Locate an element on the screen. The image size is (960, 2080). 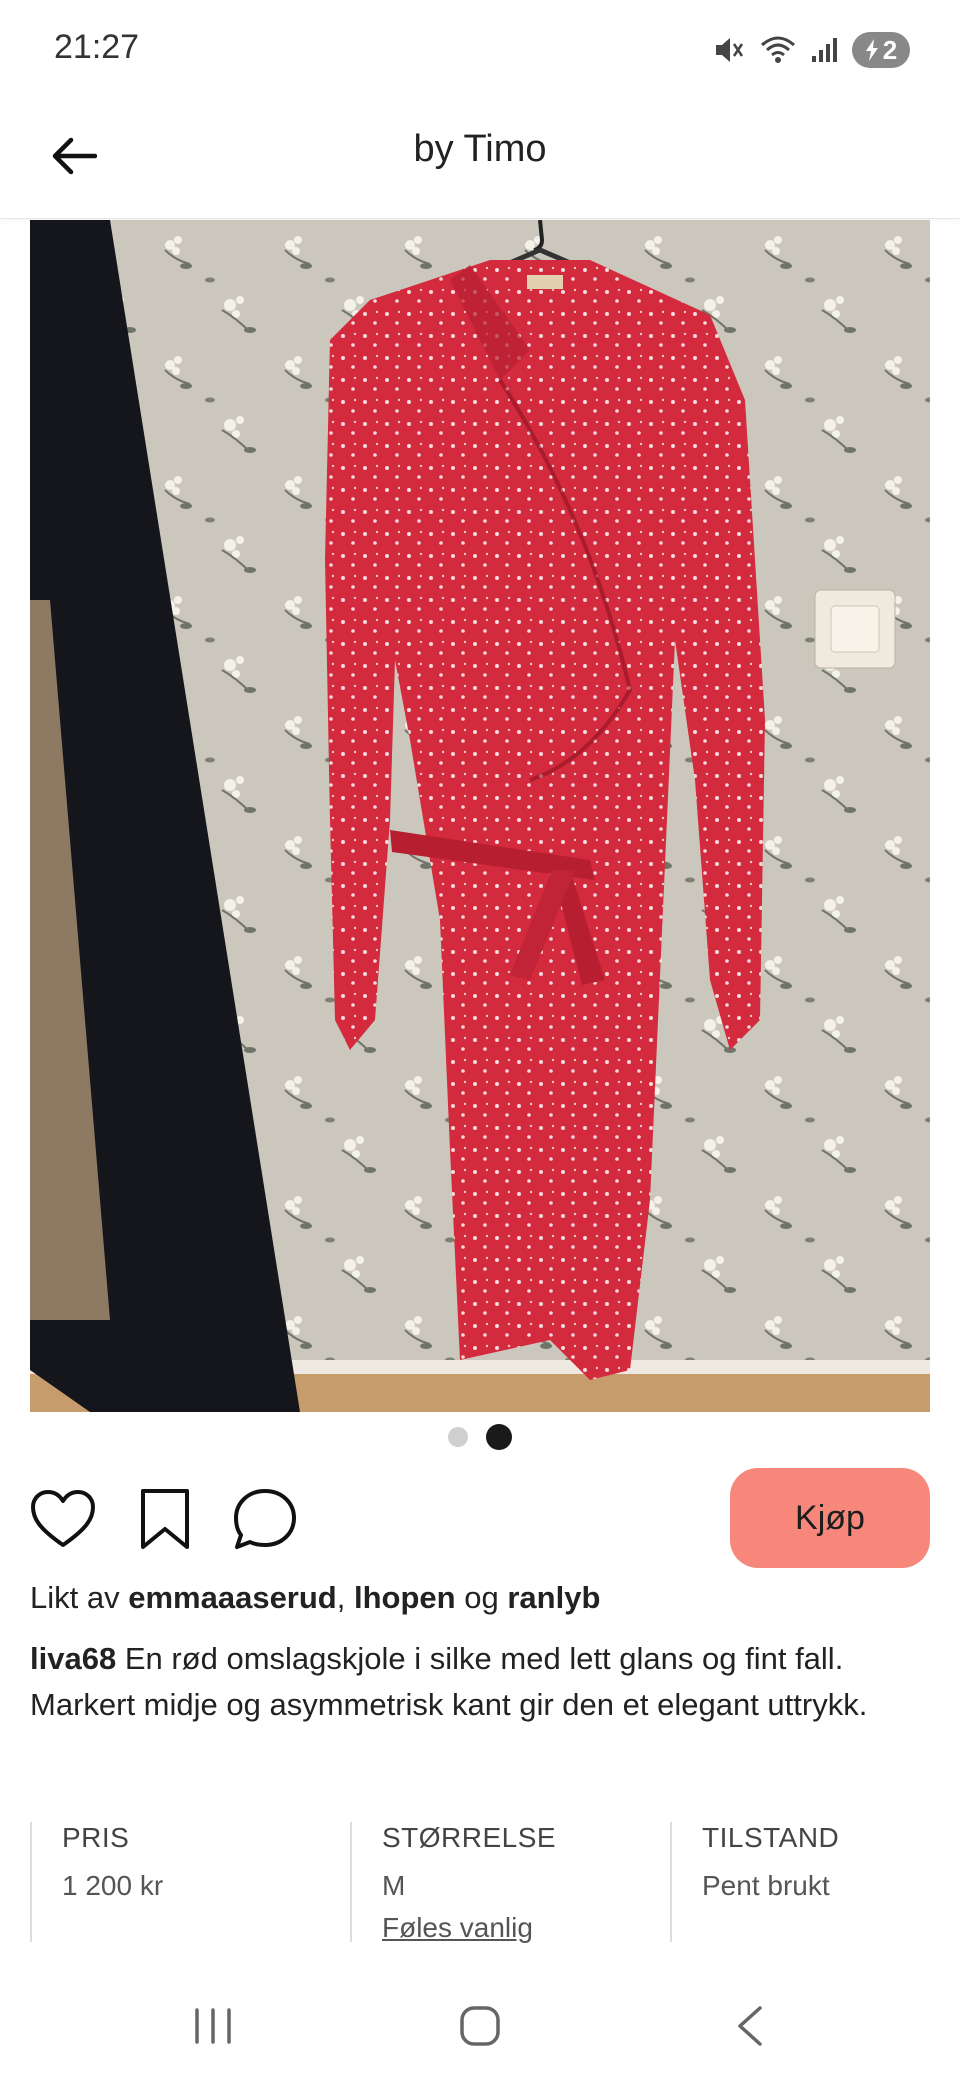
likes-text: Likt av emmaaaserud, lhopen og ranlyb is located at coordinates (315, 1598).